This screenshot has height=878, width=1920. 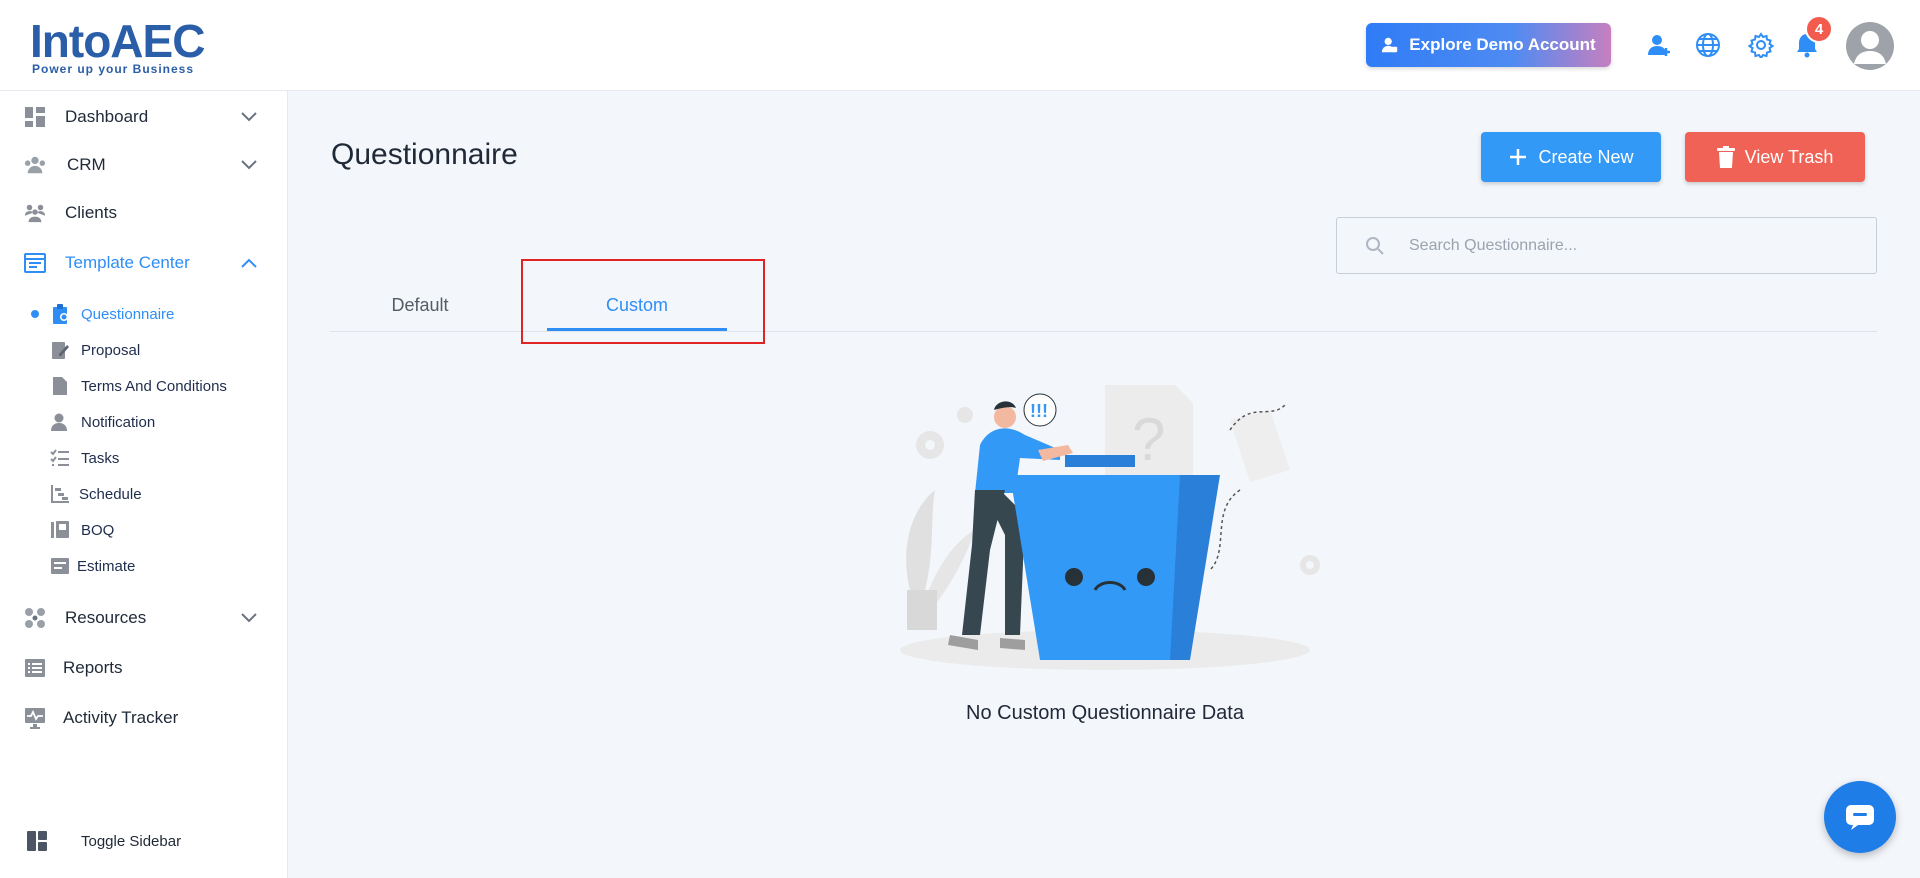 I want to click on sidebar-item-label: Resources, so click(x=106, y=617).